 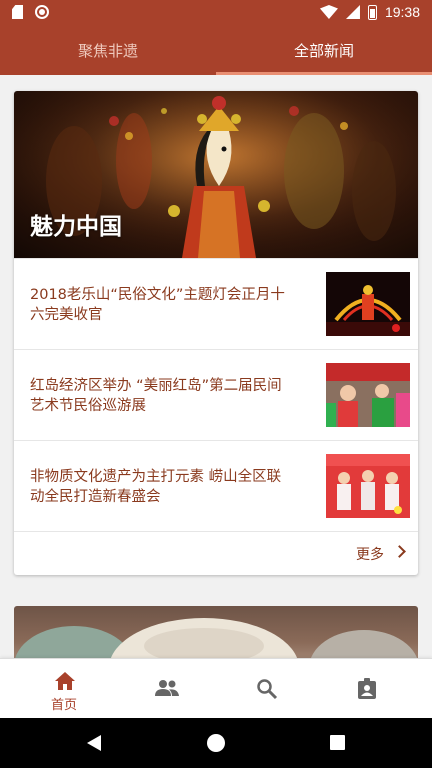 What do you see at coordinates (42, 12) in the screenshot?
I see `record-icon` at bounding box center [42, 12].